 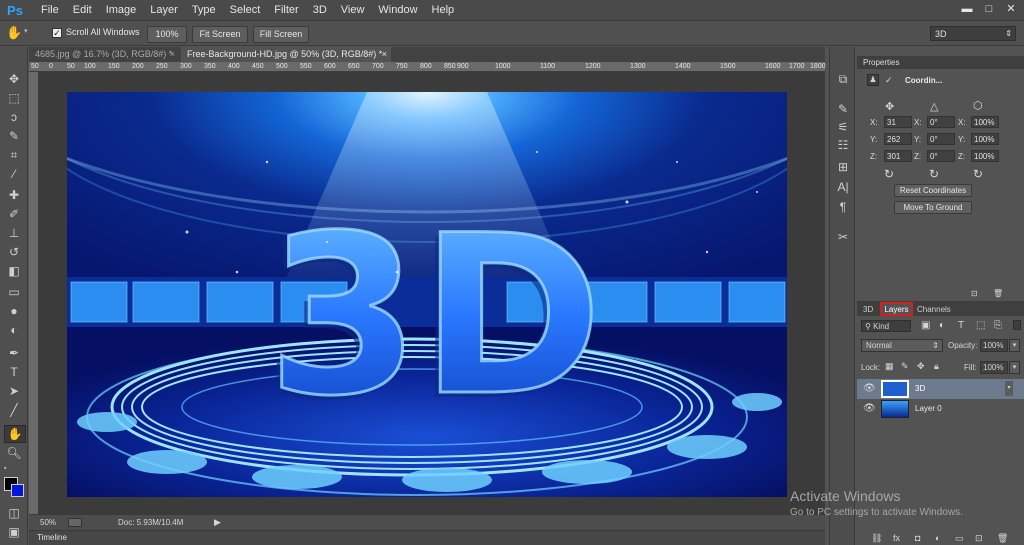 I want to click on minimize-button: ▬, so click(x=967, y=9).